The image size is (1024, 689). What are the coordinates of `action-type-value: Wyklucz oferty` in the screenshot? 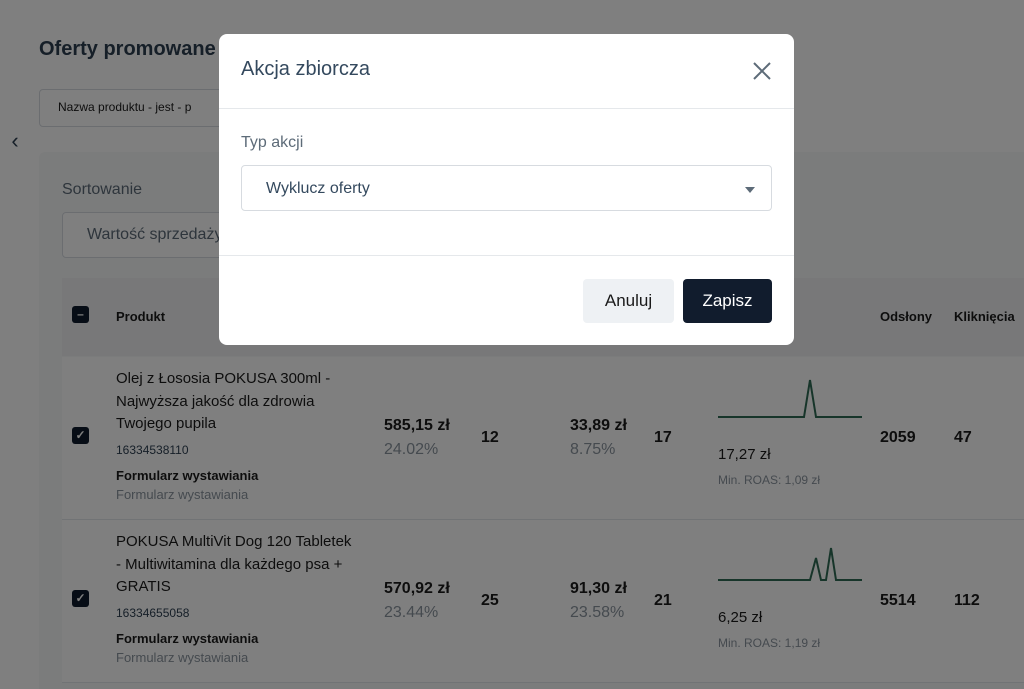 It's located at (318, 188).